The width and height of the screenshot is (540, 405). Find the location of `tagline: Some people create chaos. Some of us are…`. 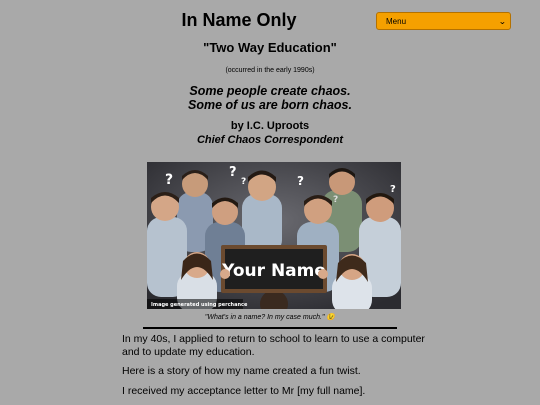

tagline: Some people create chaos. Some of us are… is located at coordinates (270, 98).